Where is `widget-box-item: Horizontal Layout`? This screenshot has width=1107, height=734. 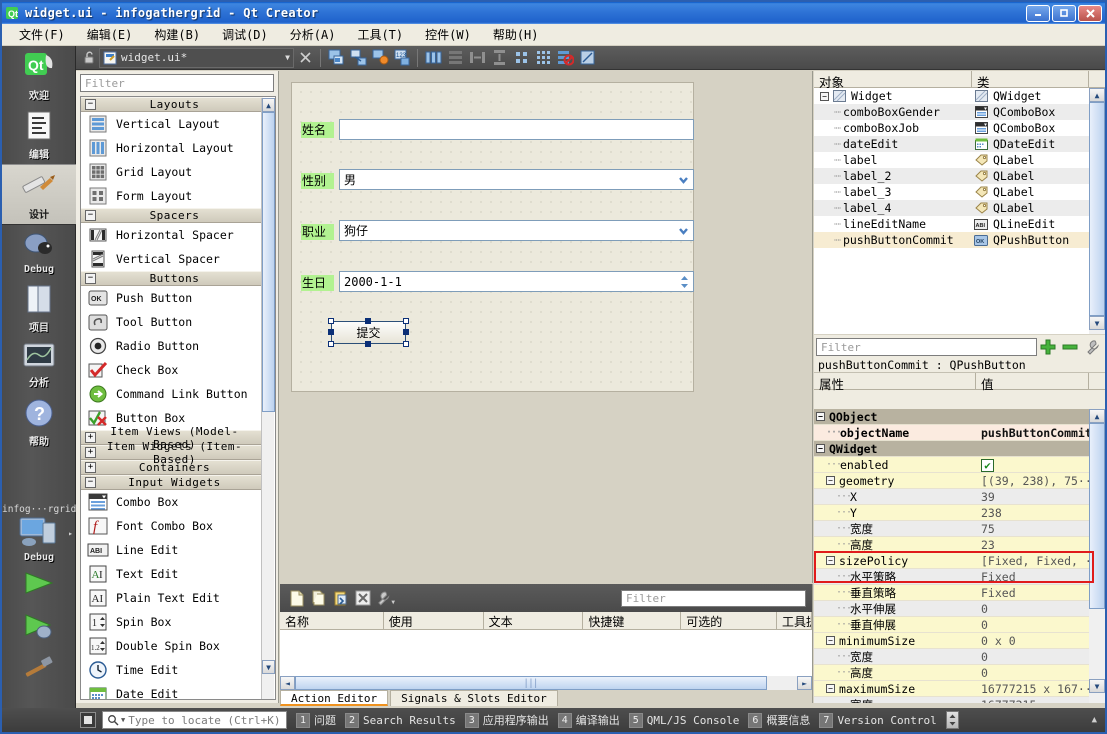 widget-box-item: Horizontal Layout is located at coordinates (172, 148).